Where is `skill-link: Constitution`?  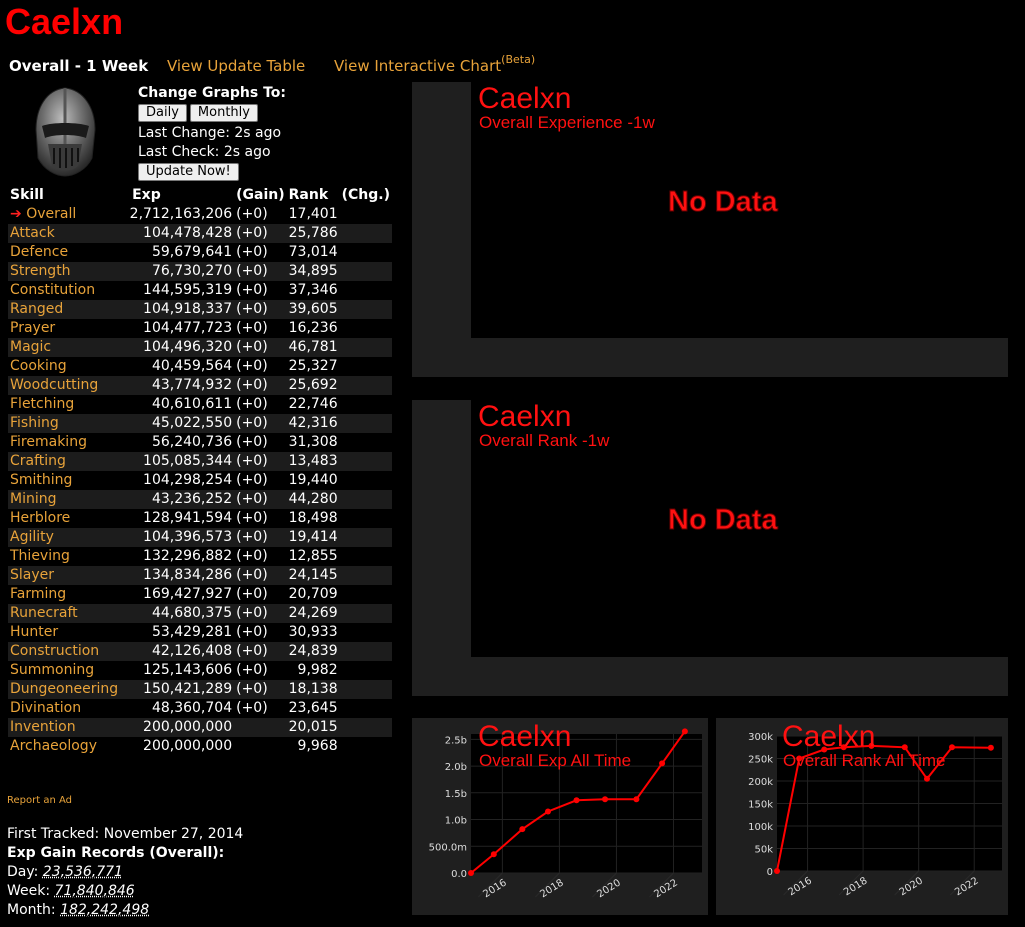
skill-link: Constitution is located at coordinates (52, 290).